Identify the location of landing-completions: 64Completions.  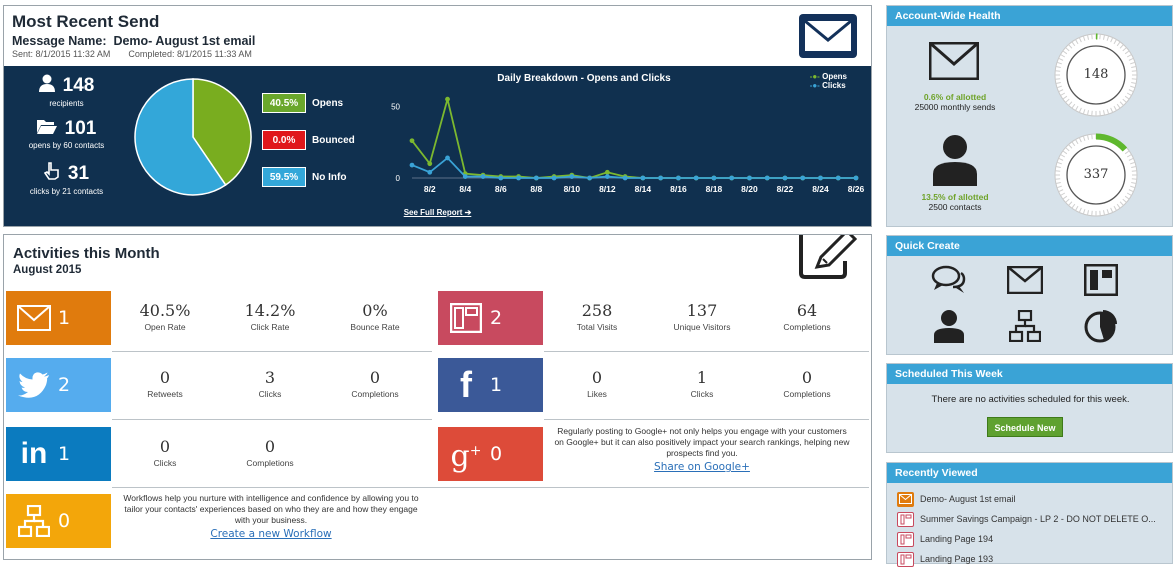
(807, 316).